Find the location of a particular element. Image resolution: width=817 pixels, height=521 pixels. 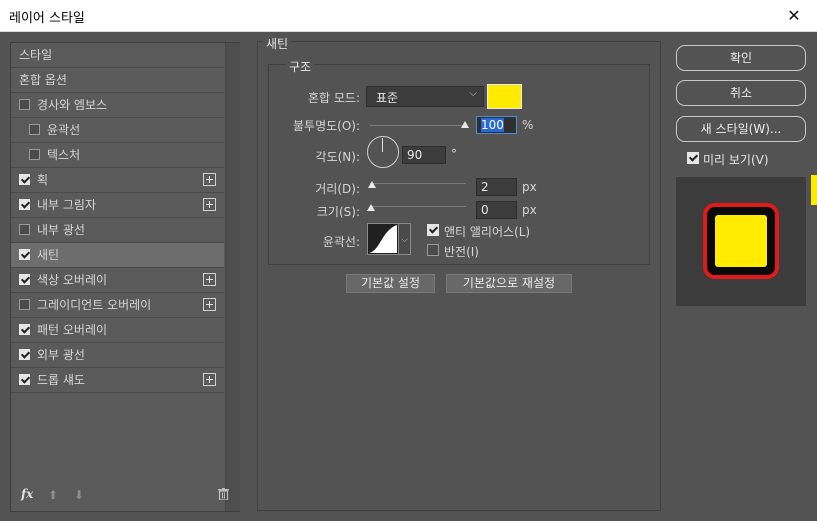

satin-section-title: 새틴 is located at coordinates (277, 43).